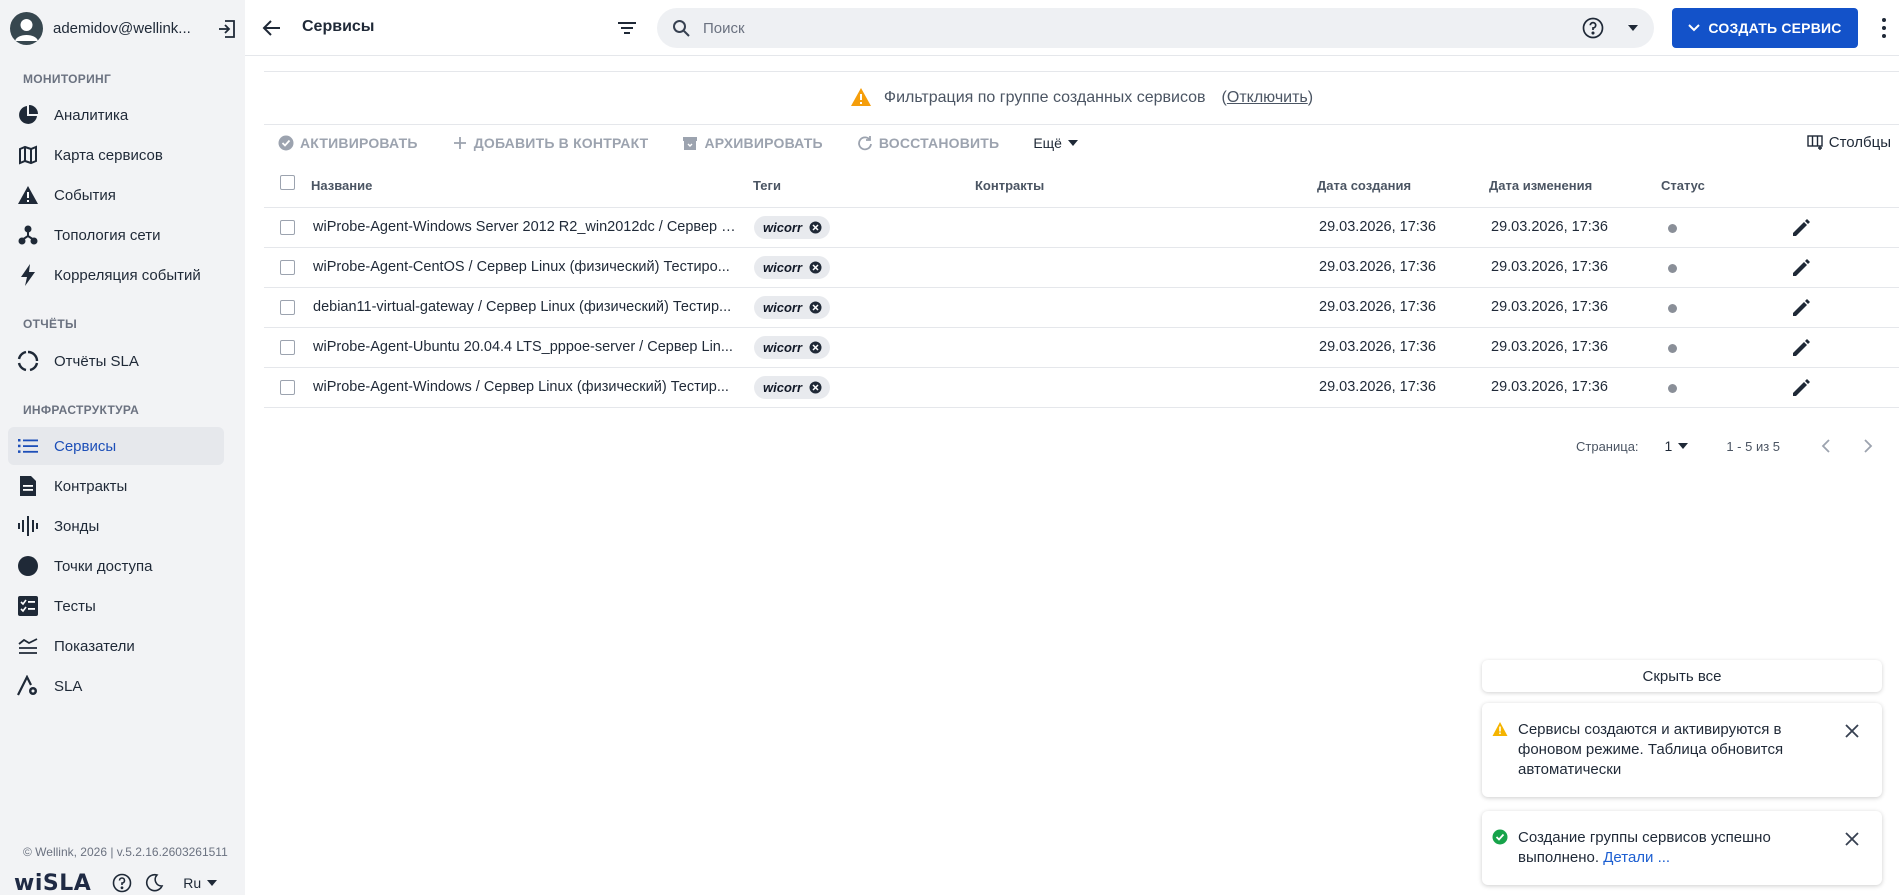 The width and height of the screenshot is (1899, 895). What do you see at coordinates (116, 566) in the screenshot?
I see `sidebar-item-access-points: Точки доступа` at bounding box center [116, 566].